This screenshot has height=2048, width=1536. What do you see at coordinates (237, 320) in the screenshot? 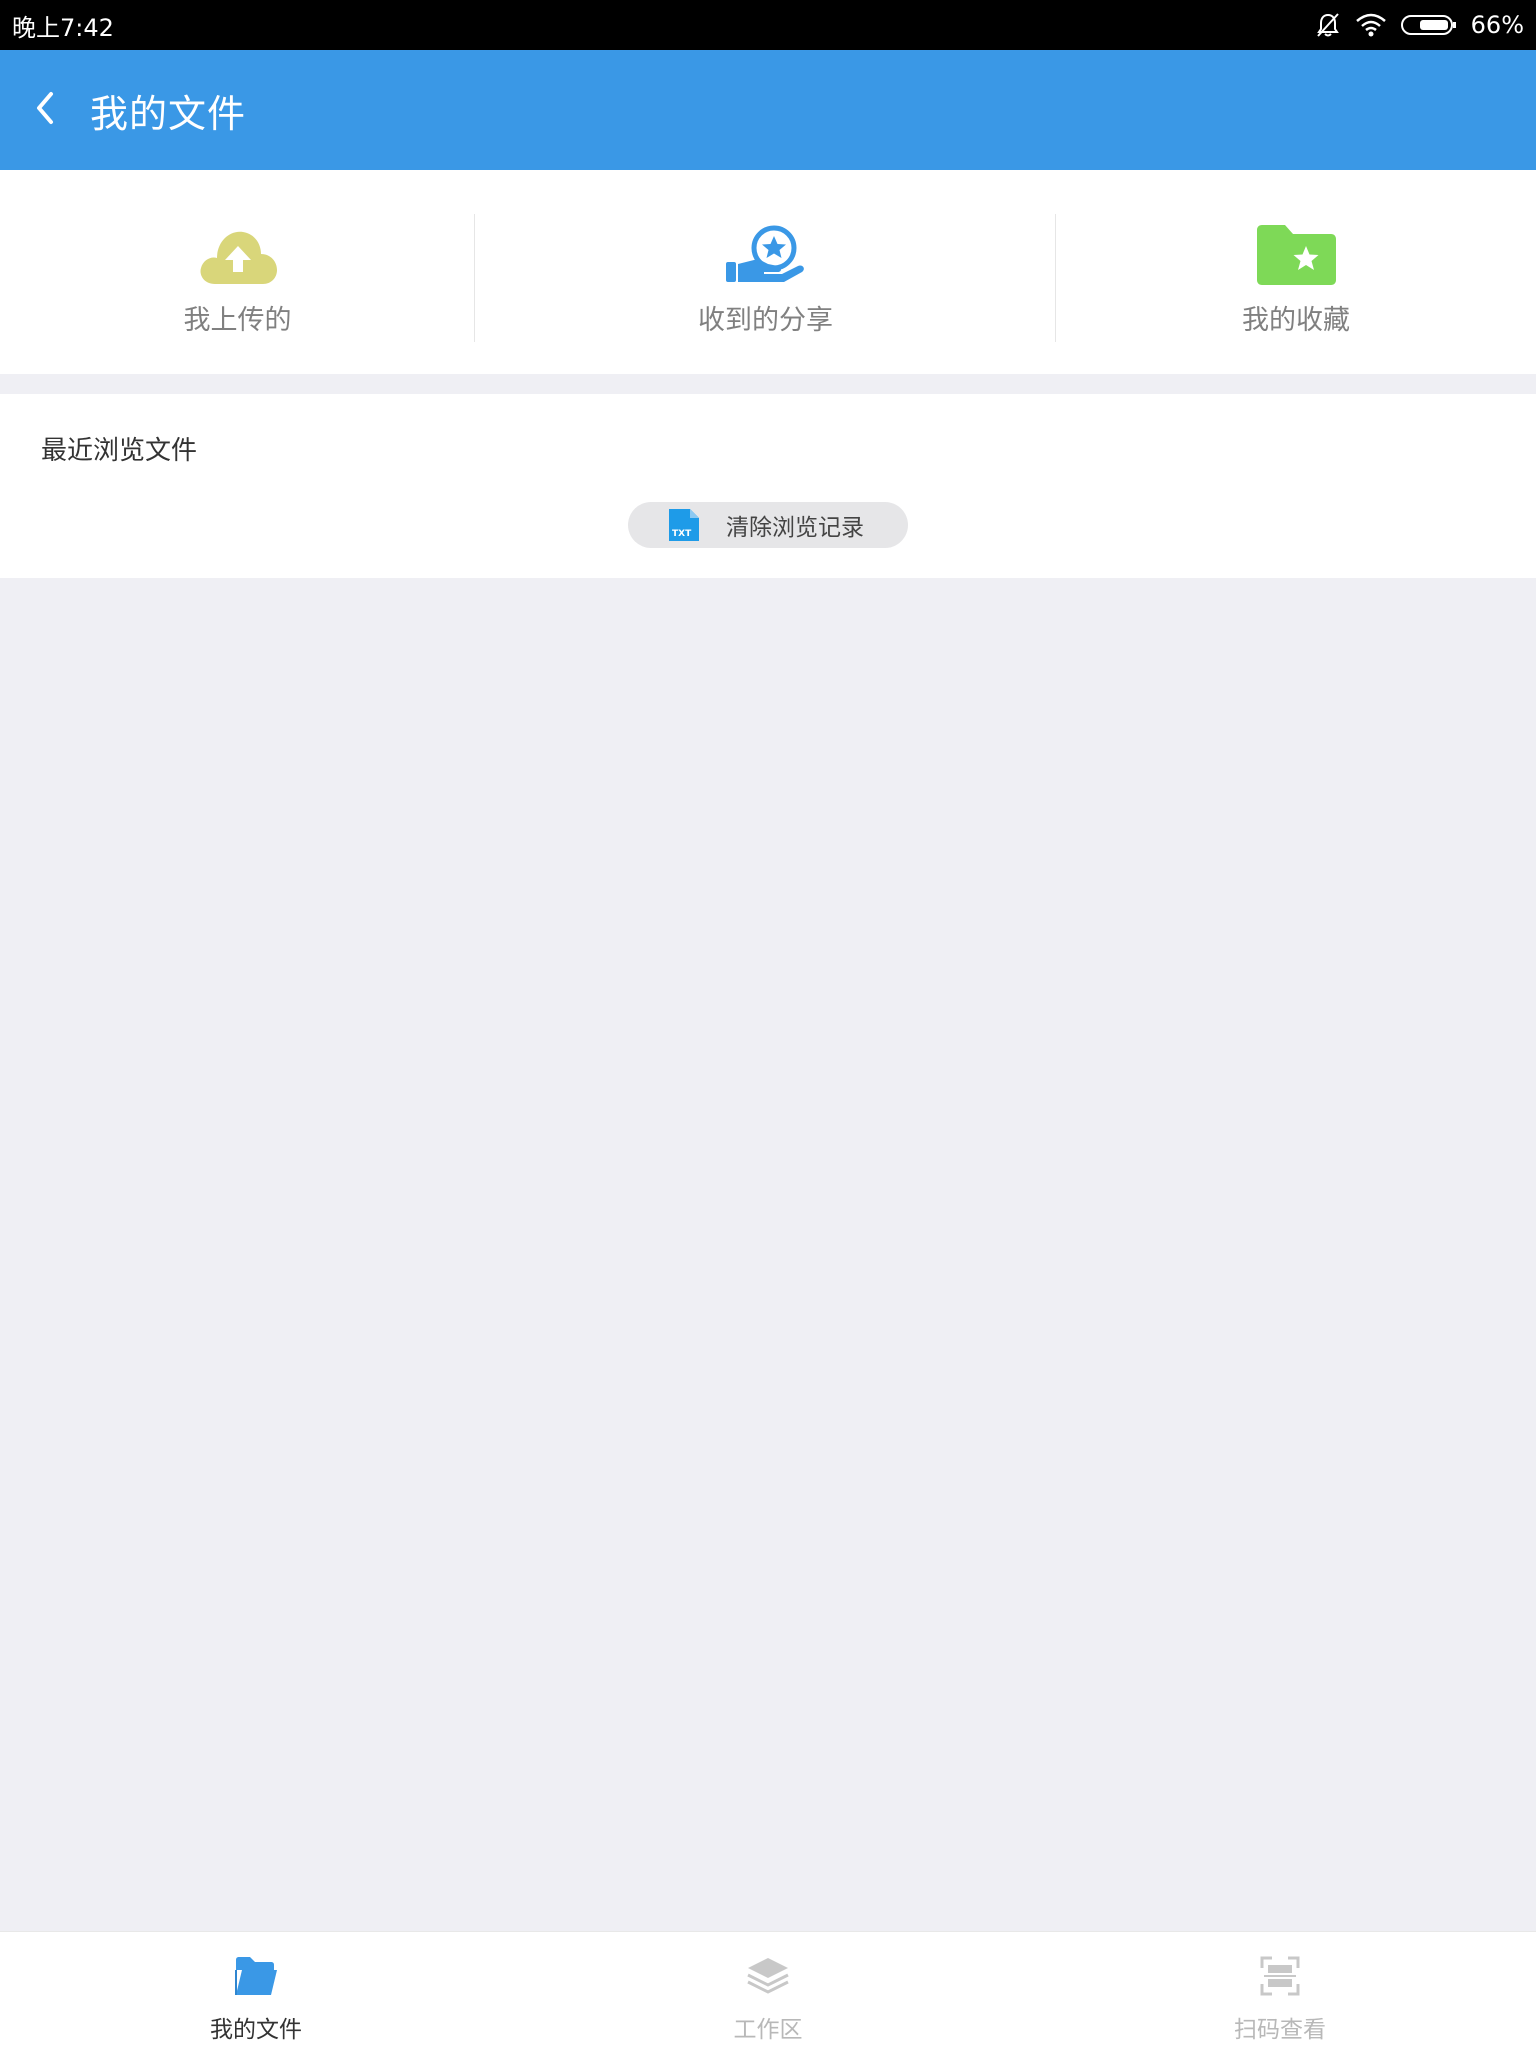
I see `uploaded-label: 我上传的` at bounding box center [237, 320].